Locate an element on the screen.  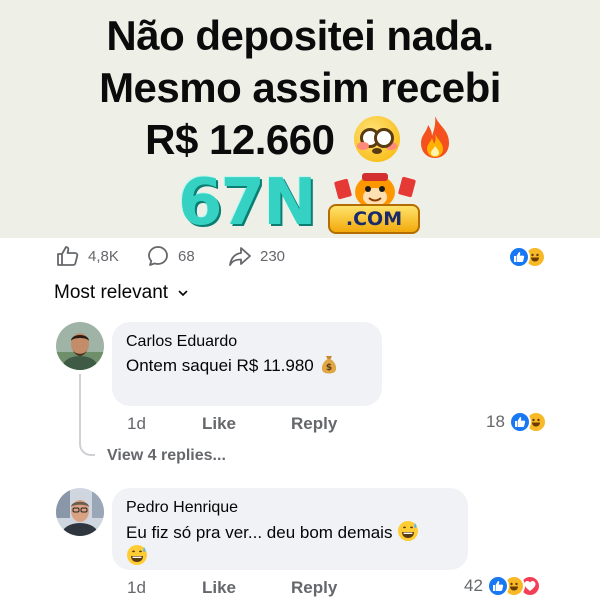
comment-reactions: 42 is located at coordinates (503, 586).